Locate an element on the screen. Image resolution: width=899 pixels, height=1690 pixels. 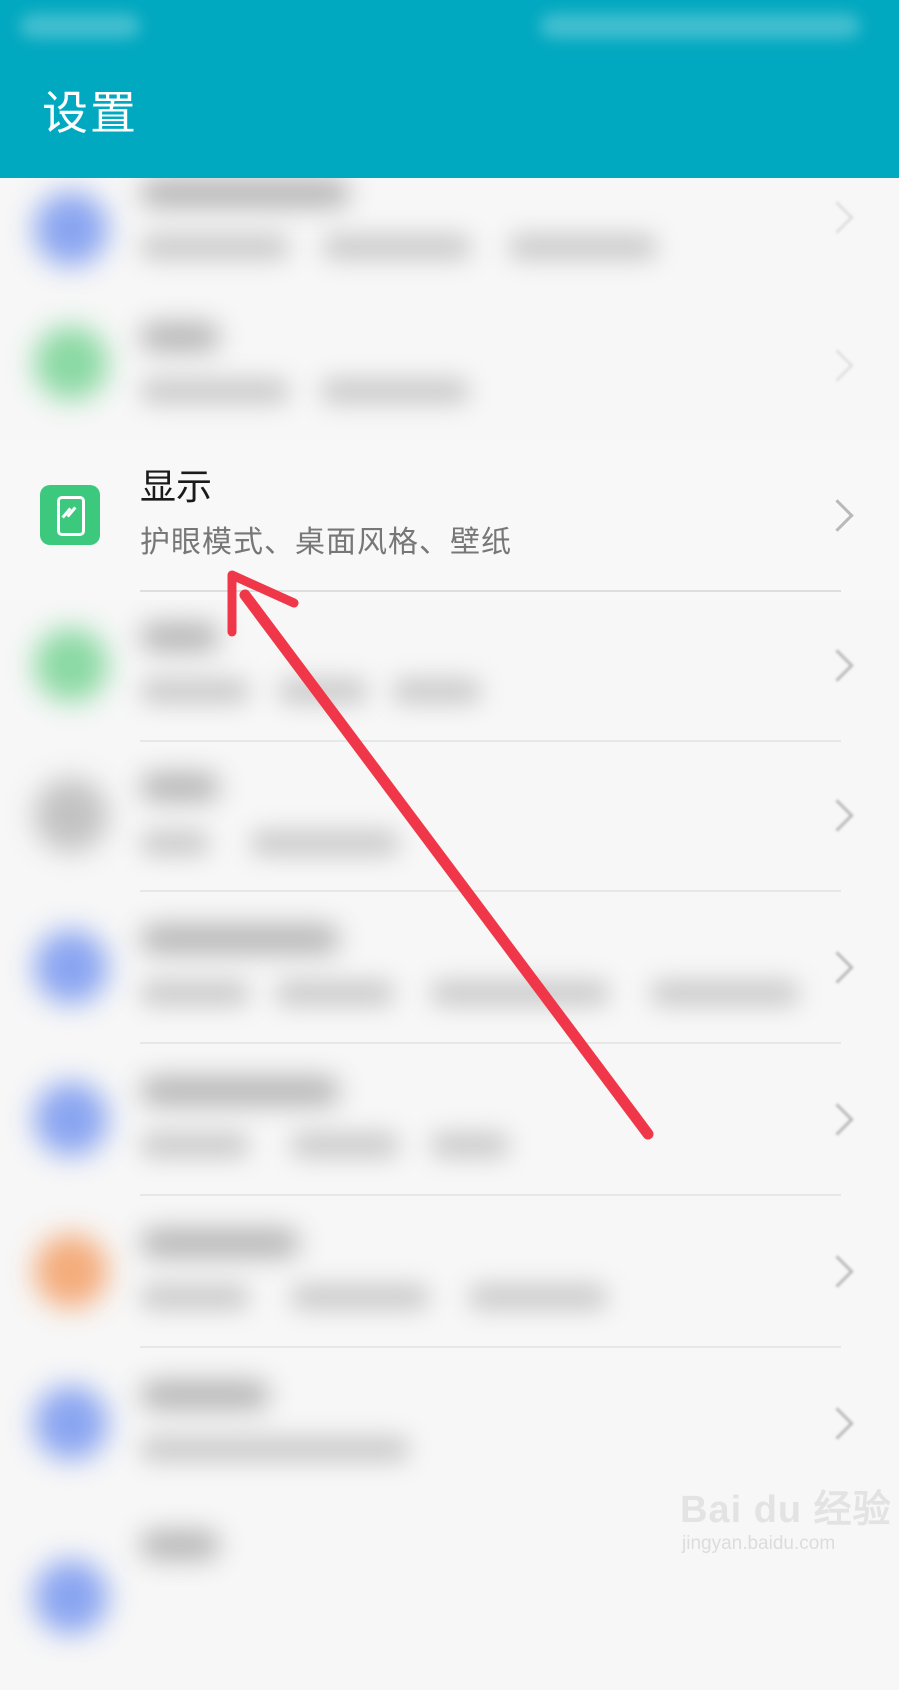
watermark-url: jingyan.baidu.com is located at coordinates (759, 1543).